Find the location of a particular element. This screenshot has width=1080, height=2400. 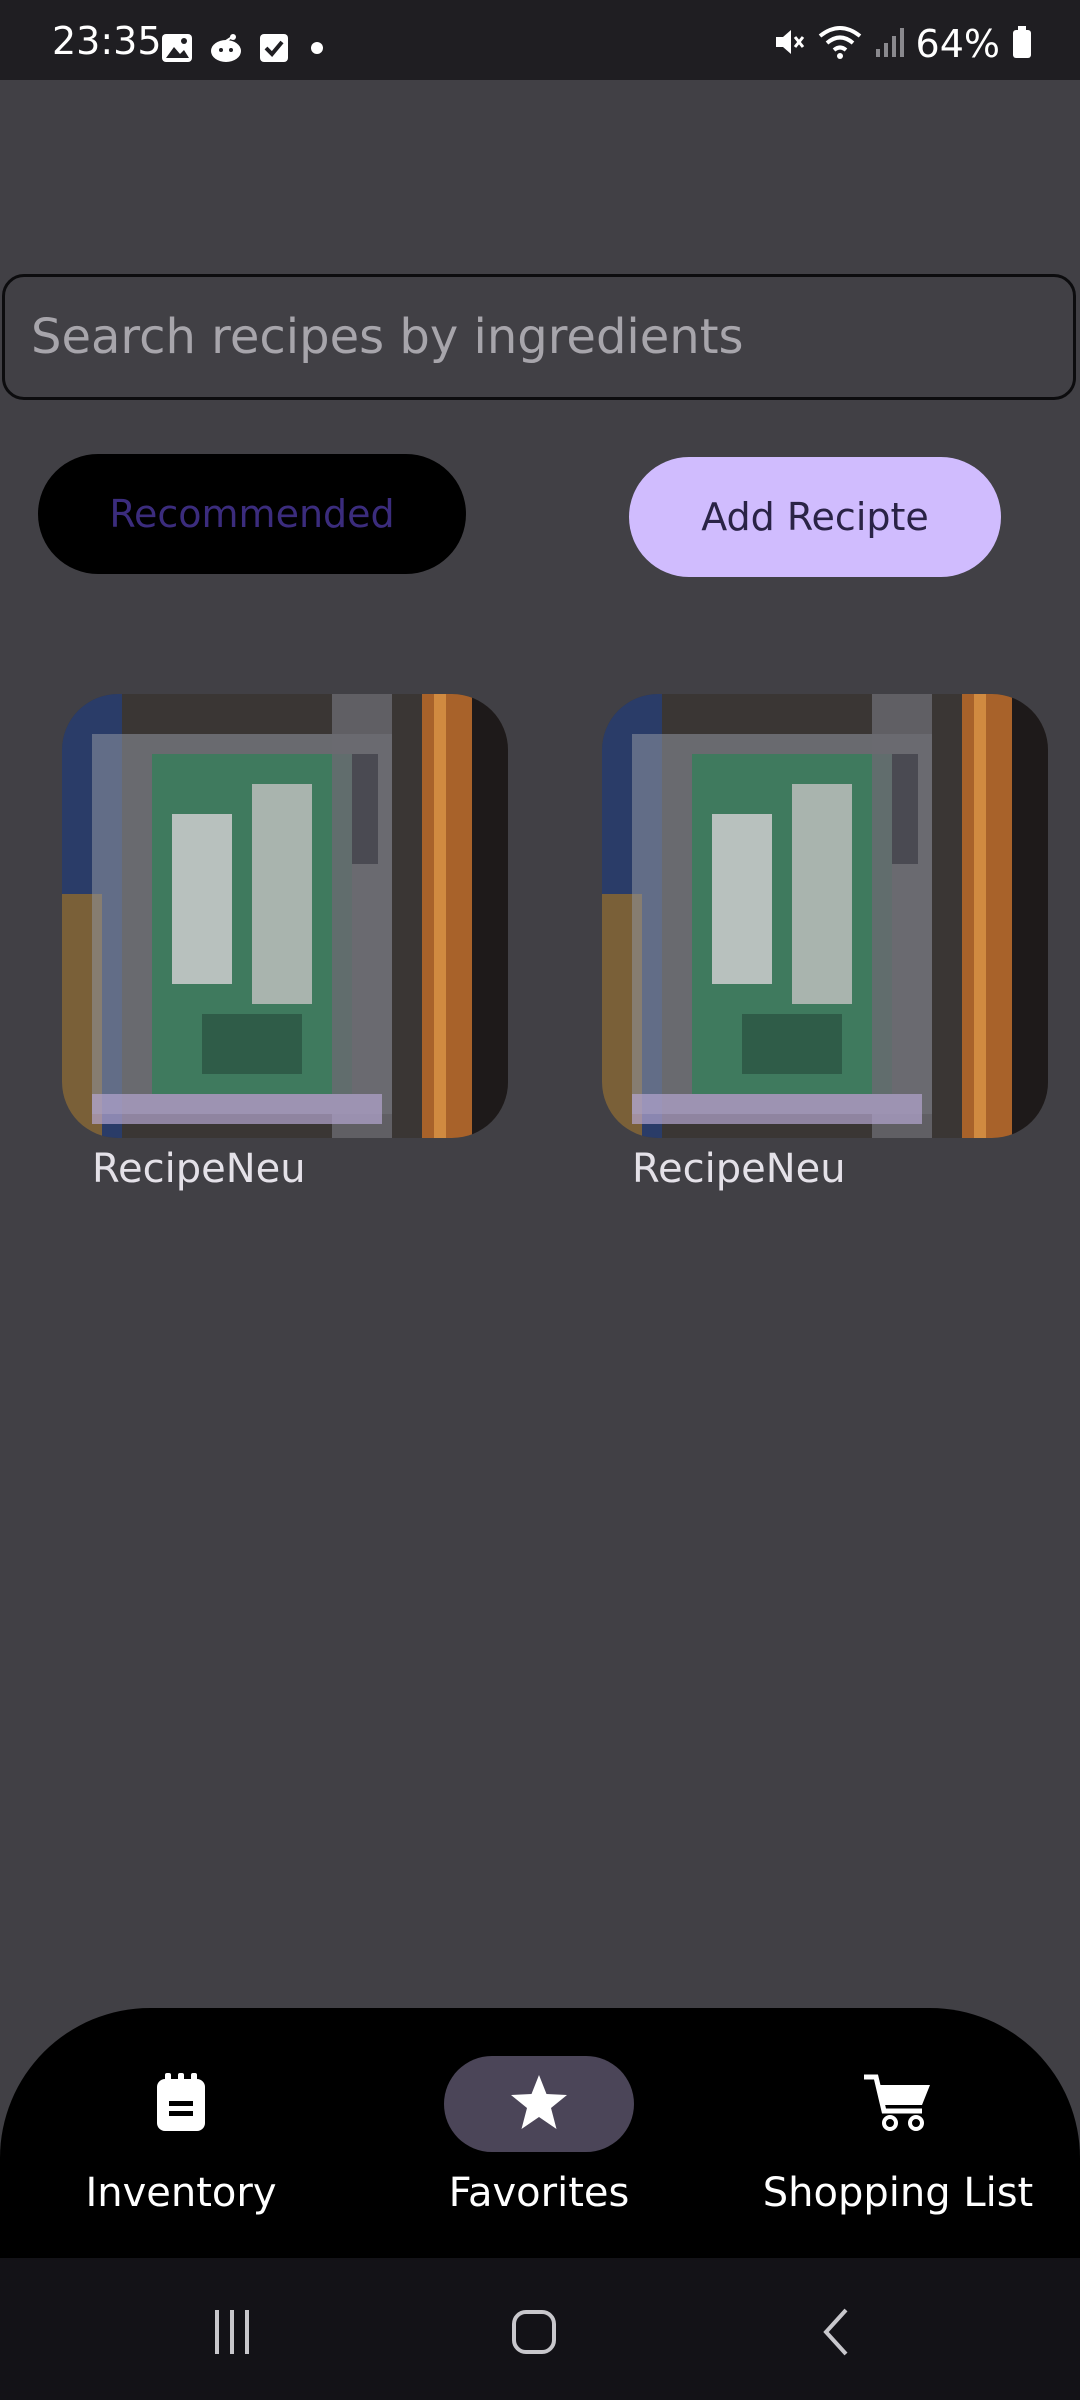

search-field is located at coordinates (539, 337).